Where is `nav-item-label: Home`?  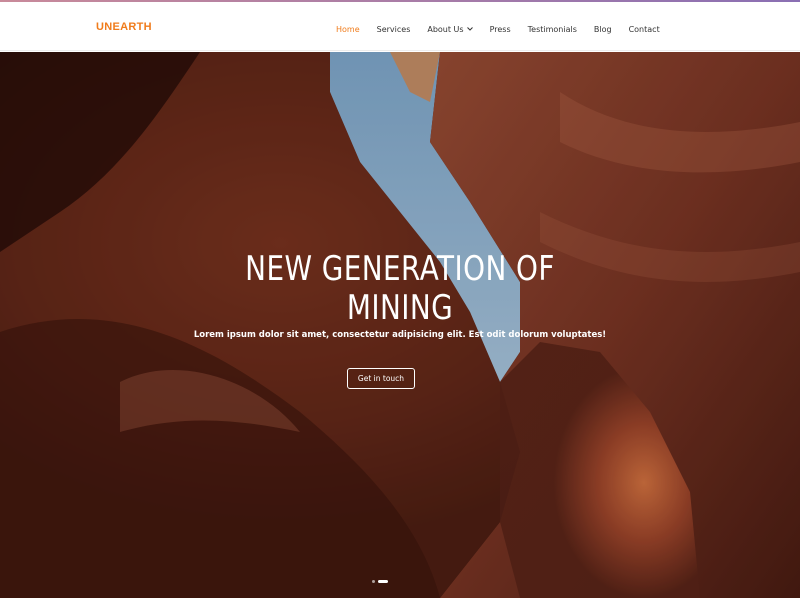
nav-item-label: Home is located at coordinates (348, 29).